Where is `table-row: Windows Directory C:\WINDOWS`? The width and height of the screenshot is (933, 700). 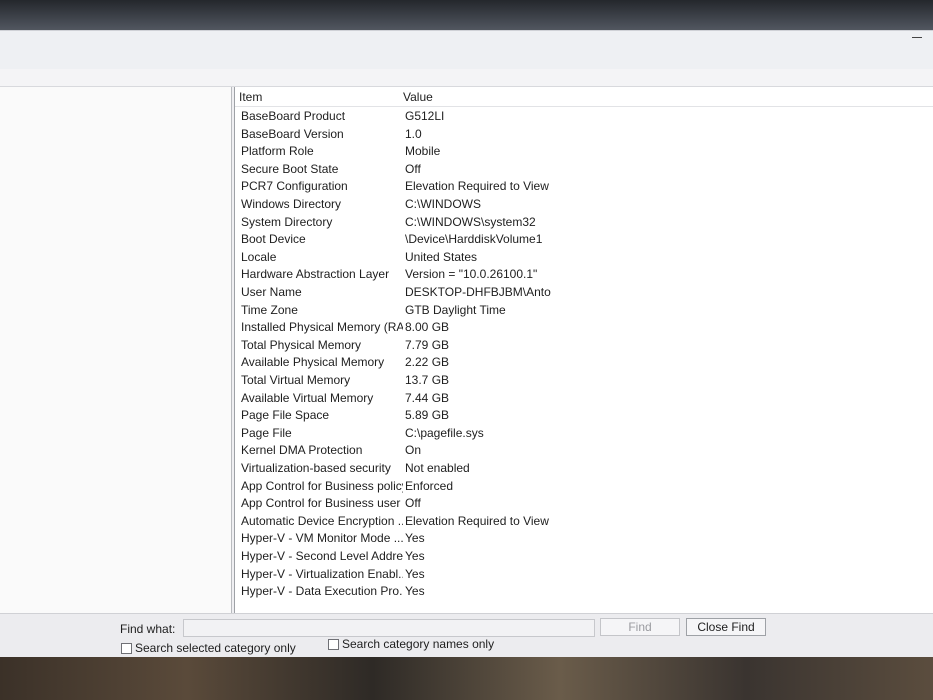 table-row: Windows Directory C:\WINDOWS is located at coordinates (584, 206).